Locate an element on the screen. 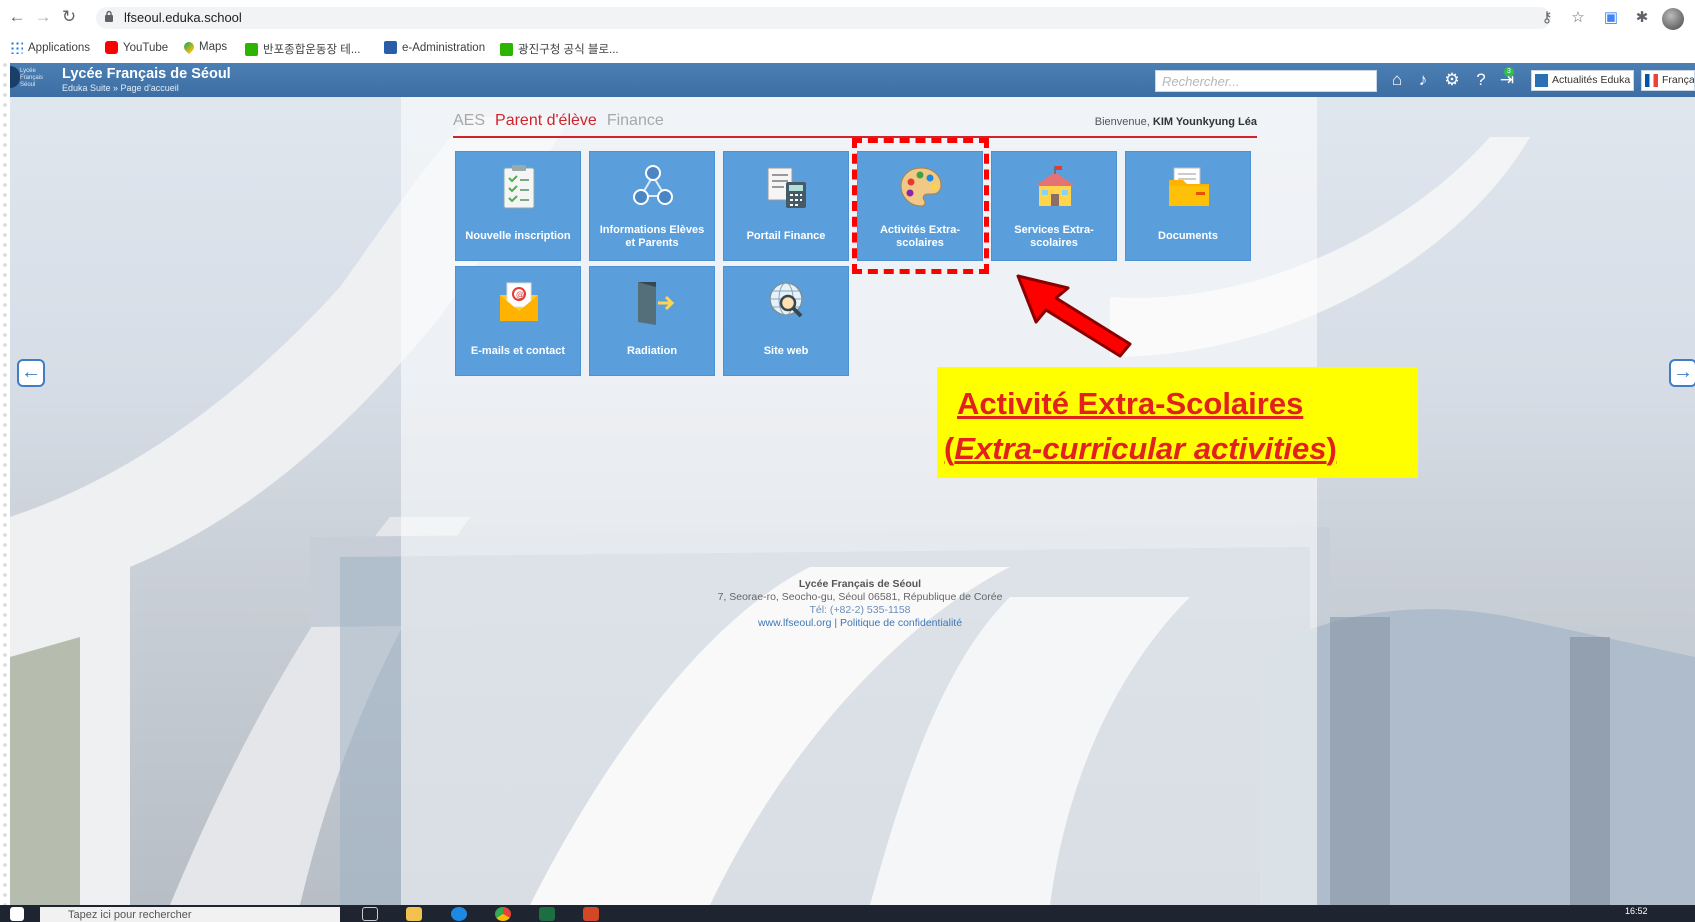  map-pin-icon is located at coordinates (189, 47).